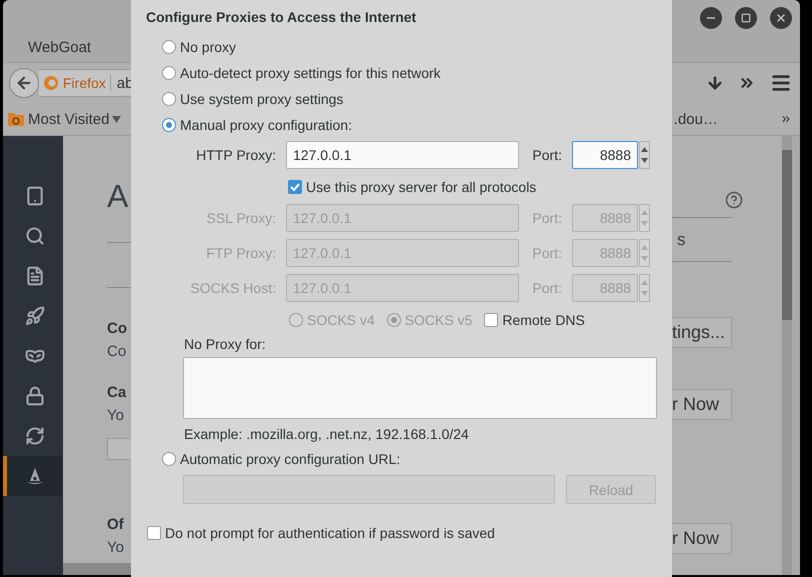 The image size is (812, 577). I want to click on option-label: Use this proxy server for all protocols, so click(421, 186).